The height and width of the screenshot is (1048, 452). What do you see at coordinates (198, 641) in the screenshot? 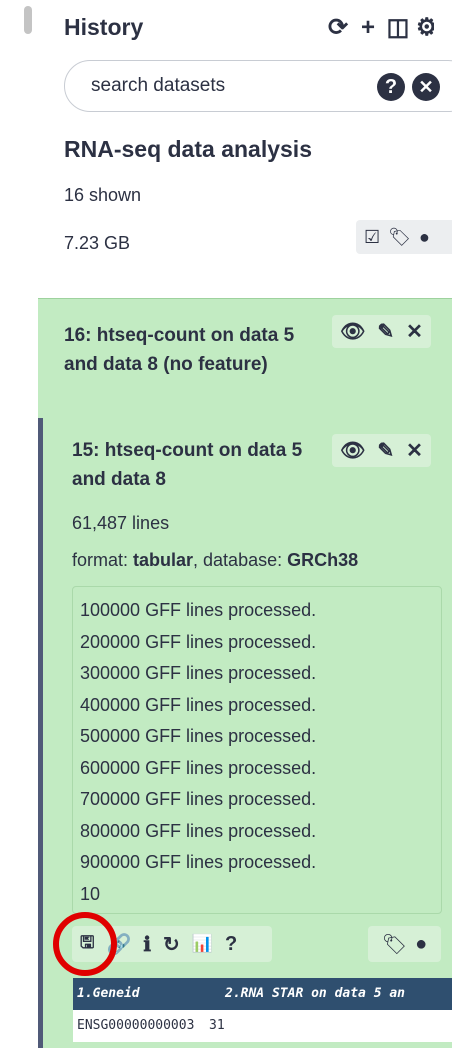
I see `info-line: 200000 GFF lines processed.` at bounding box center [198, 641].